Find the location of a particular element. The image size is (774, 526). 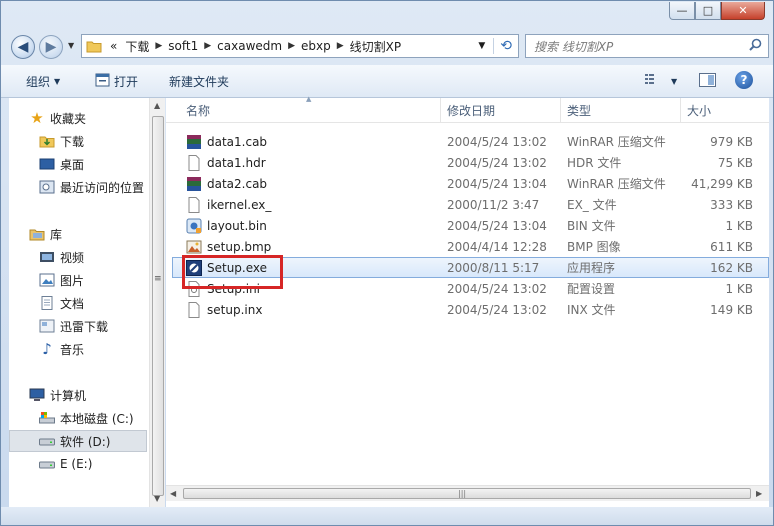

scroll-down-icon: ▼ is located at coordinates (157, 498).